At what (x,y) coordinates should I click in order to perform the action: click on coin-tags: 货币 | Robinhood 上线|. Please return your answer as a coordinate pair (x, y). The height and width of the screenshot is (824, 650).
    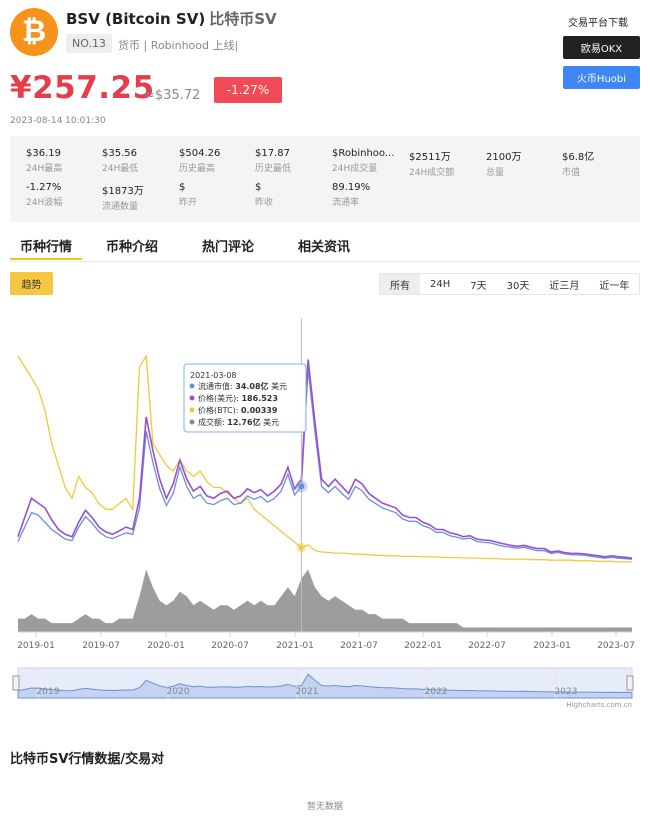
    Looking at the image, I should click on (178, 45).